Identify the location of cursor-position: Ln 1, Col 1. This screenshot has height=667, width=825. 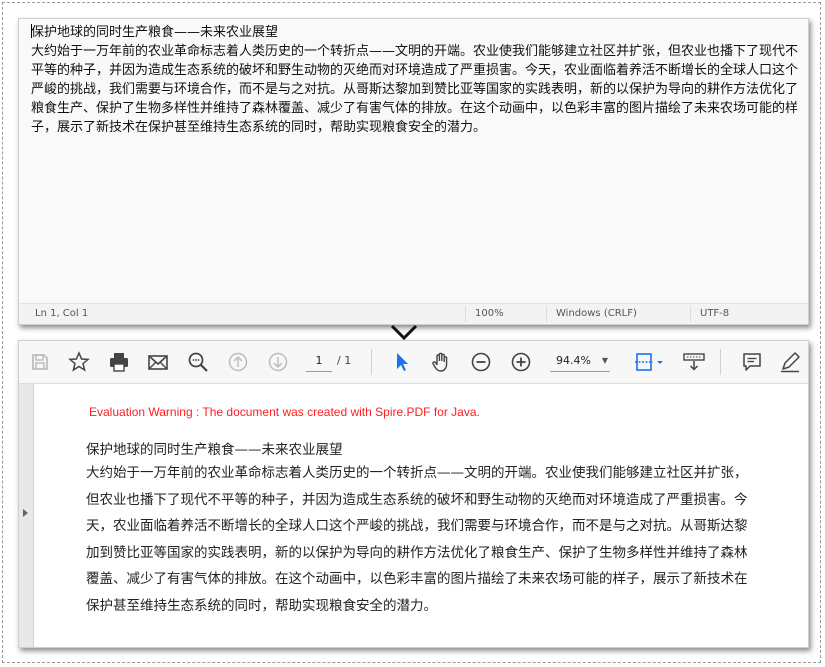
(62, 313).